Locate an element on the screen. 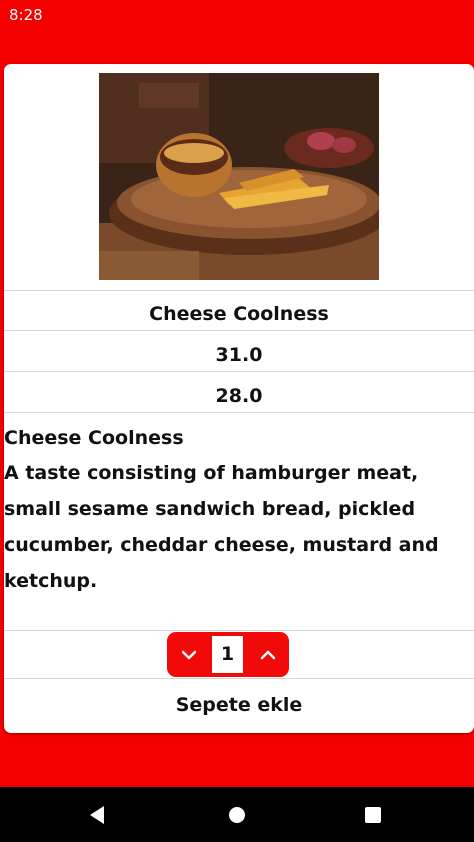 Image resolution: width=474 pixels, height=842 pixels. home-circle-icon is located at coordinates (237, 815).